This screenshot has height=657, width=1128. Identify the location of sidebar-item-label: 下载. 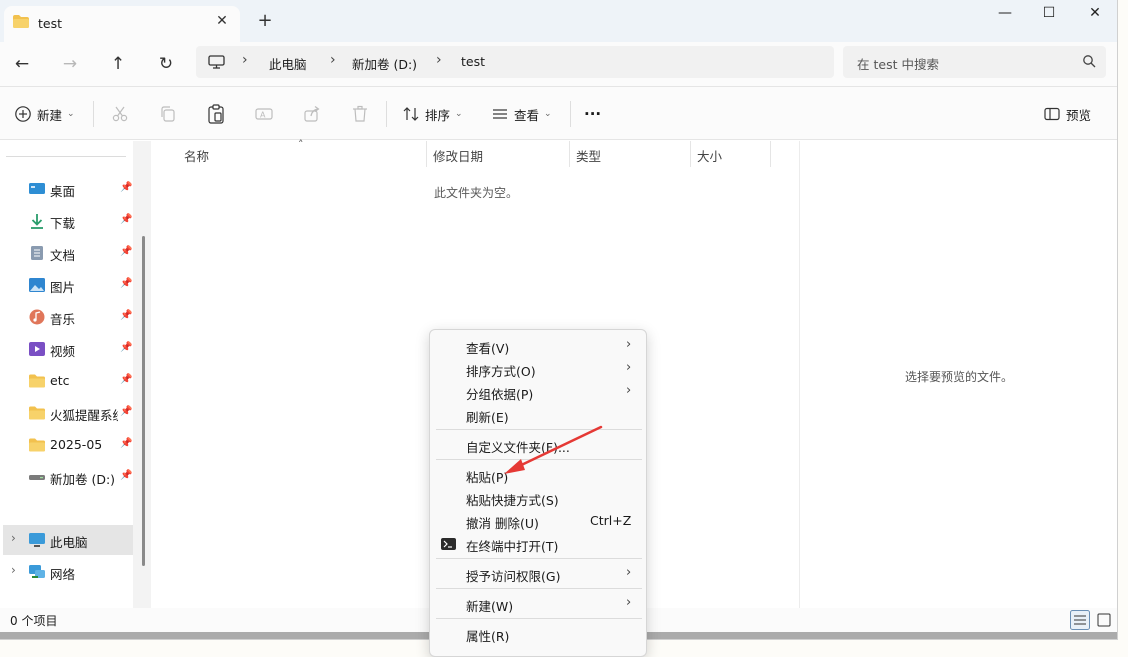
(63, 223).